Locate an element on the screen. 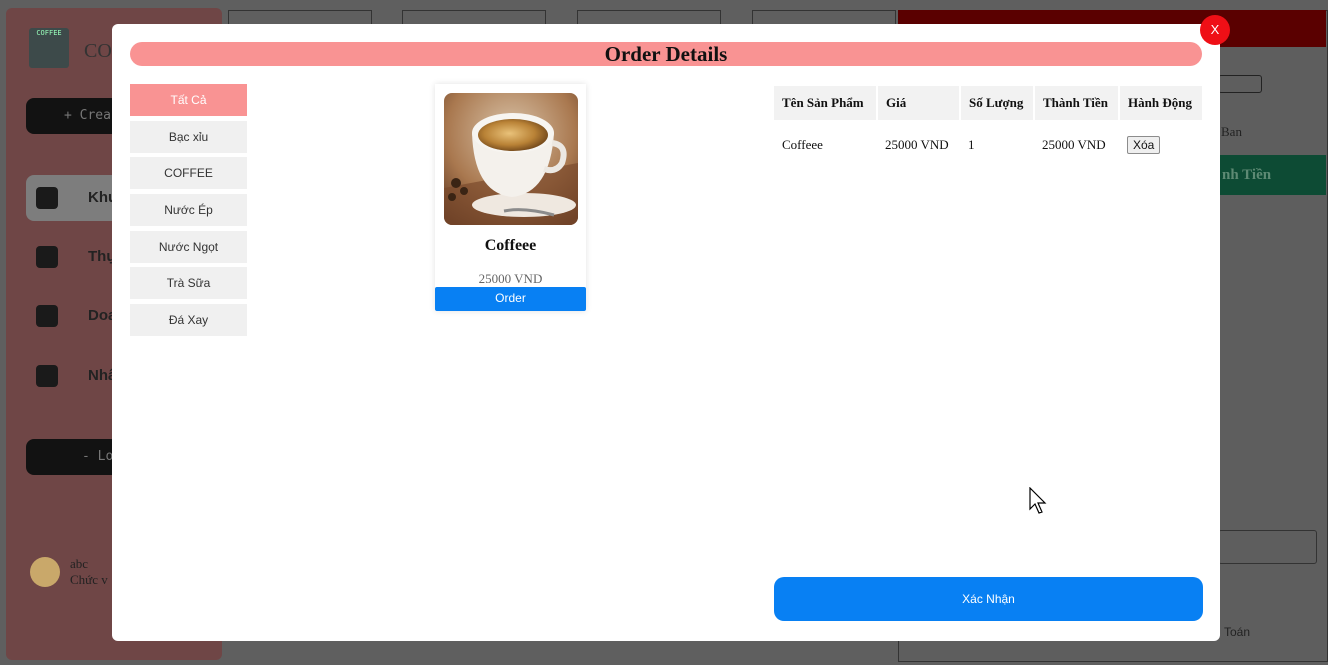  column-header-product-name: Tên Sản Phẩm is located at coordinates (826, 103).